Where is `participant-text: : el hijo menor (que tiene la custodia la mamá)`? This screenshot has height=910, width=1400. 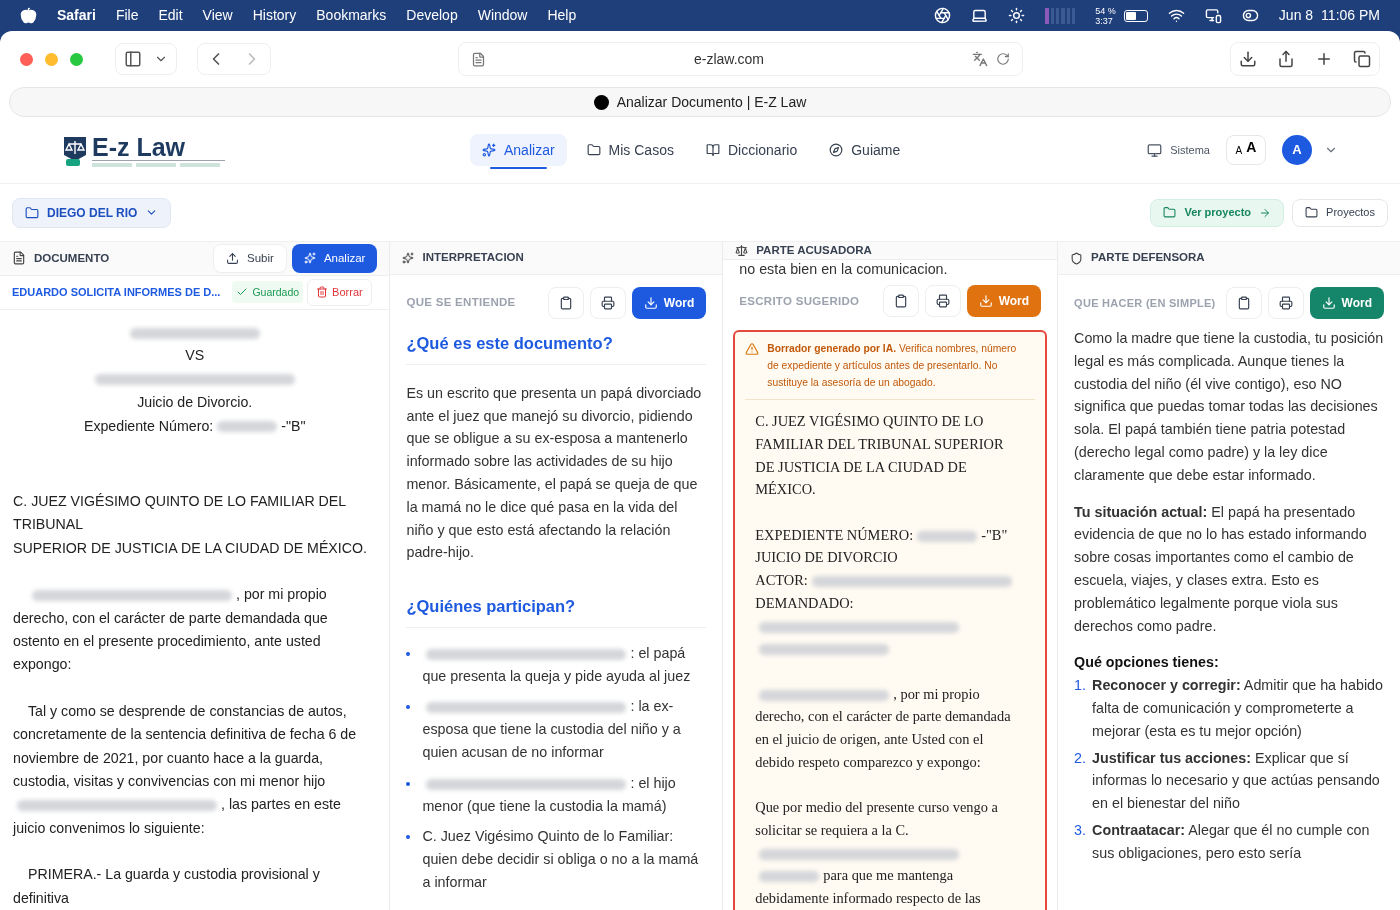
participant-text: : el hijo menor (que tiene la custodia la mamá) is located at coordinates (549, 794).